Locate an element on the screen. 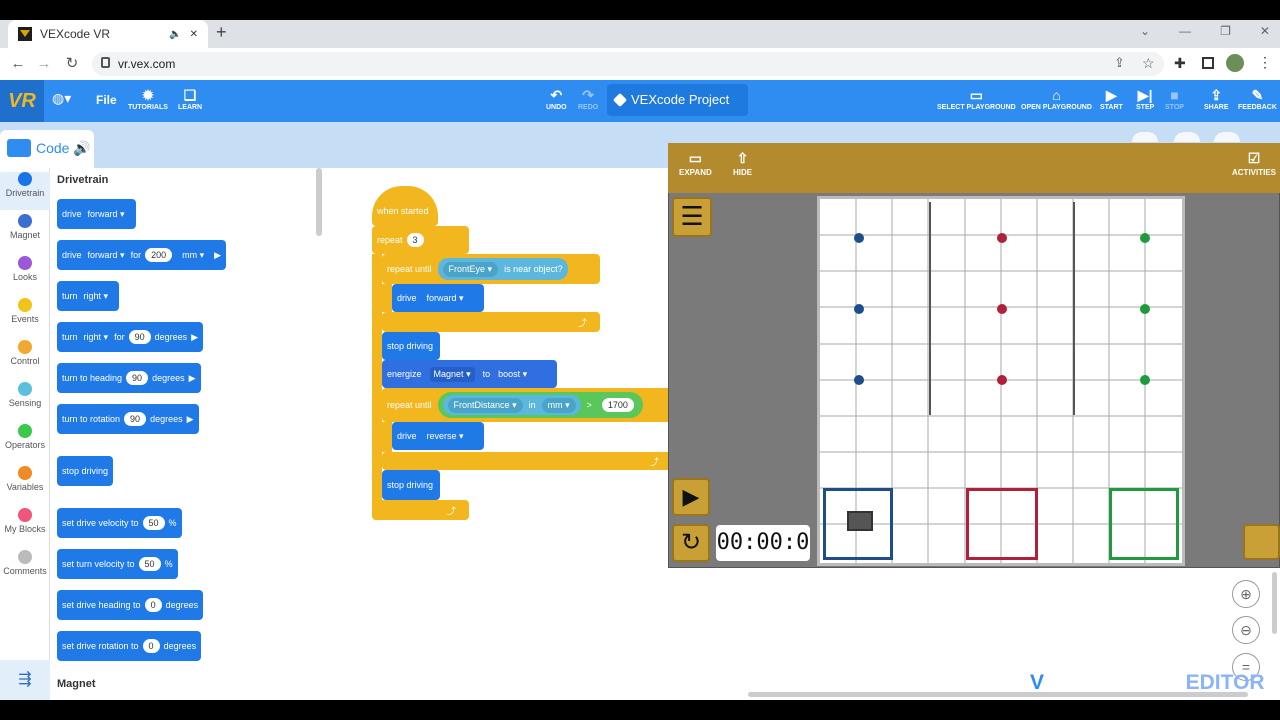  repeat-block: repeat 3 is located at coordinates (420, 240).